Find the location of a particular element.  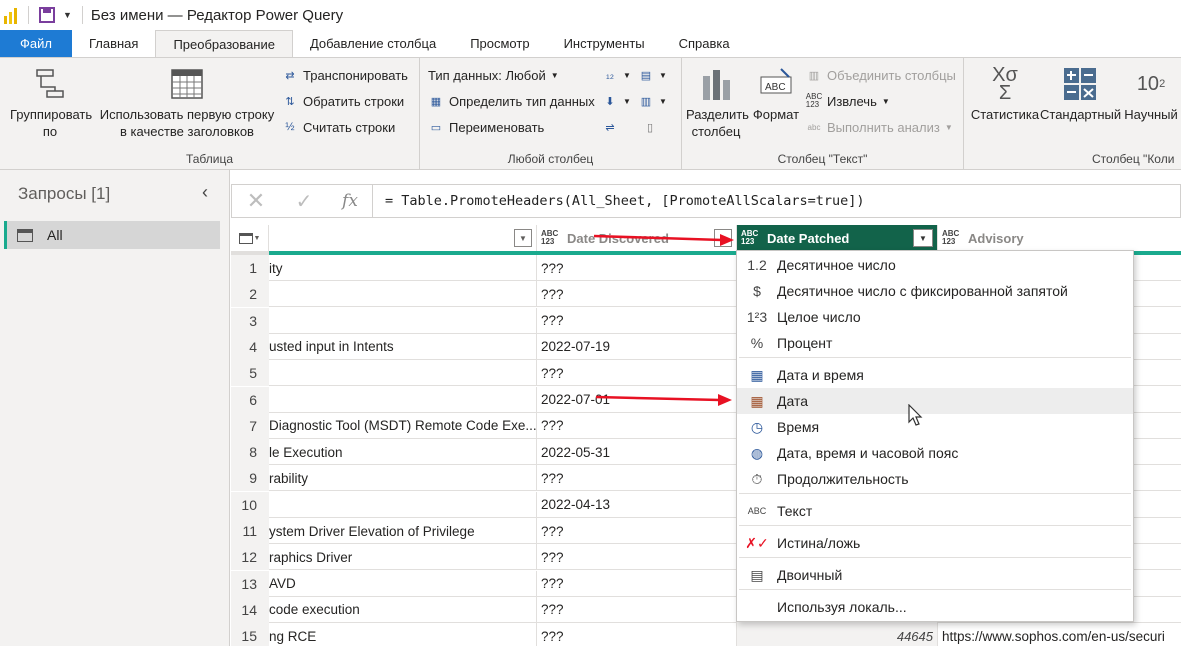

column-header-name: ▼ is located at coordinates (403, 238).